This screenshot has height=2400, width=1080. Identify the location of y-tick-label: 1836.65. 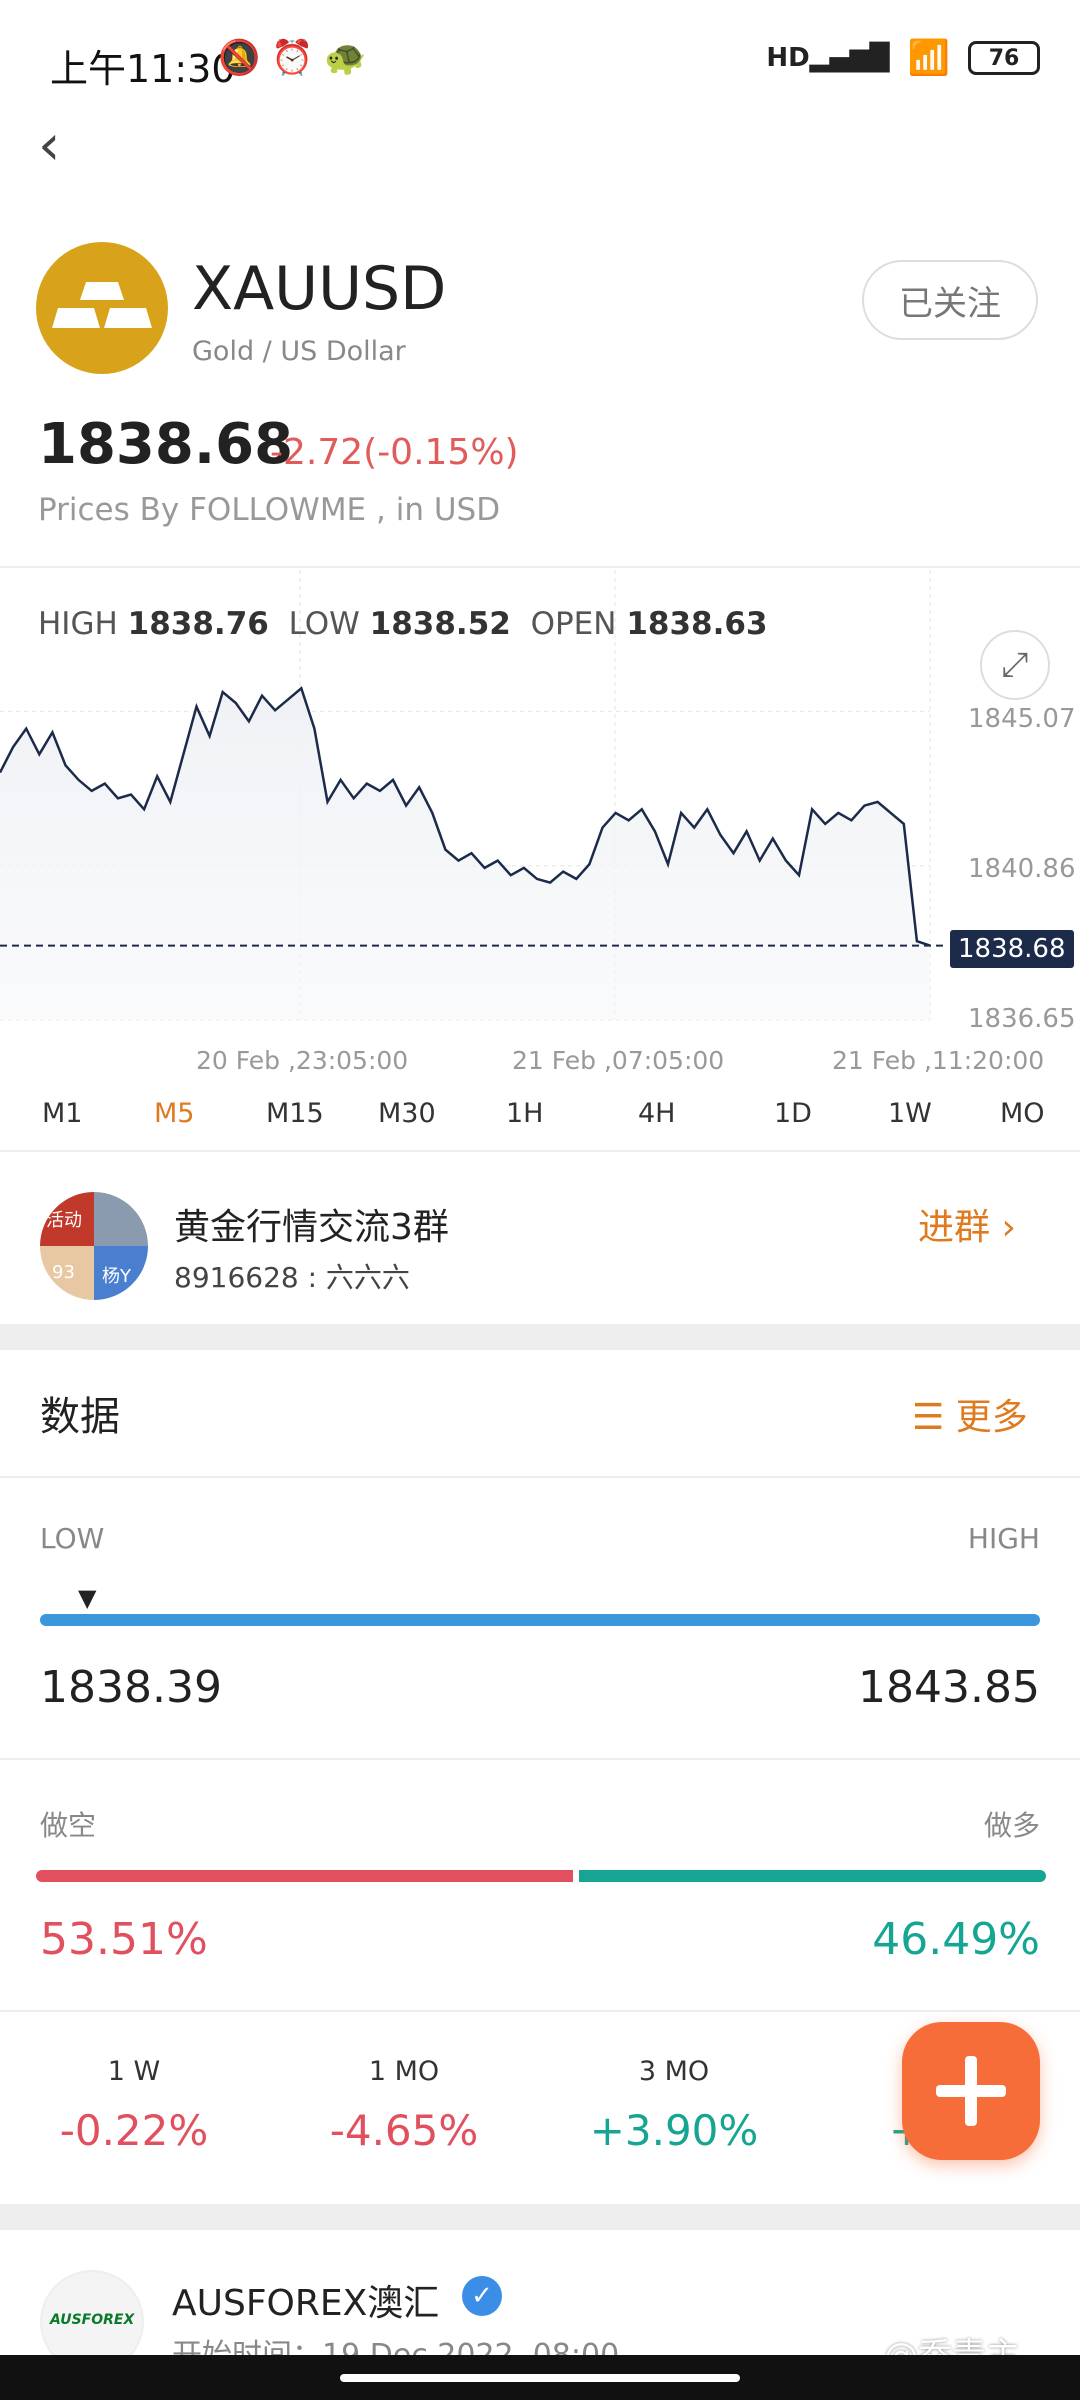
(1022, 1019).